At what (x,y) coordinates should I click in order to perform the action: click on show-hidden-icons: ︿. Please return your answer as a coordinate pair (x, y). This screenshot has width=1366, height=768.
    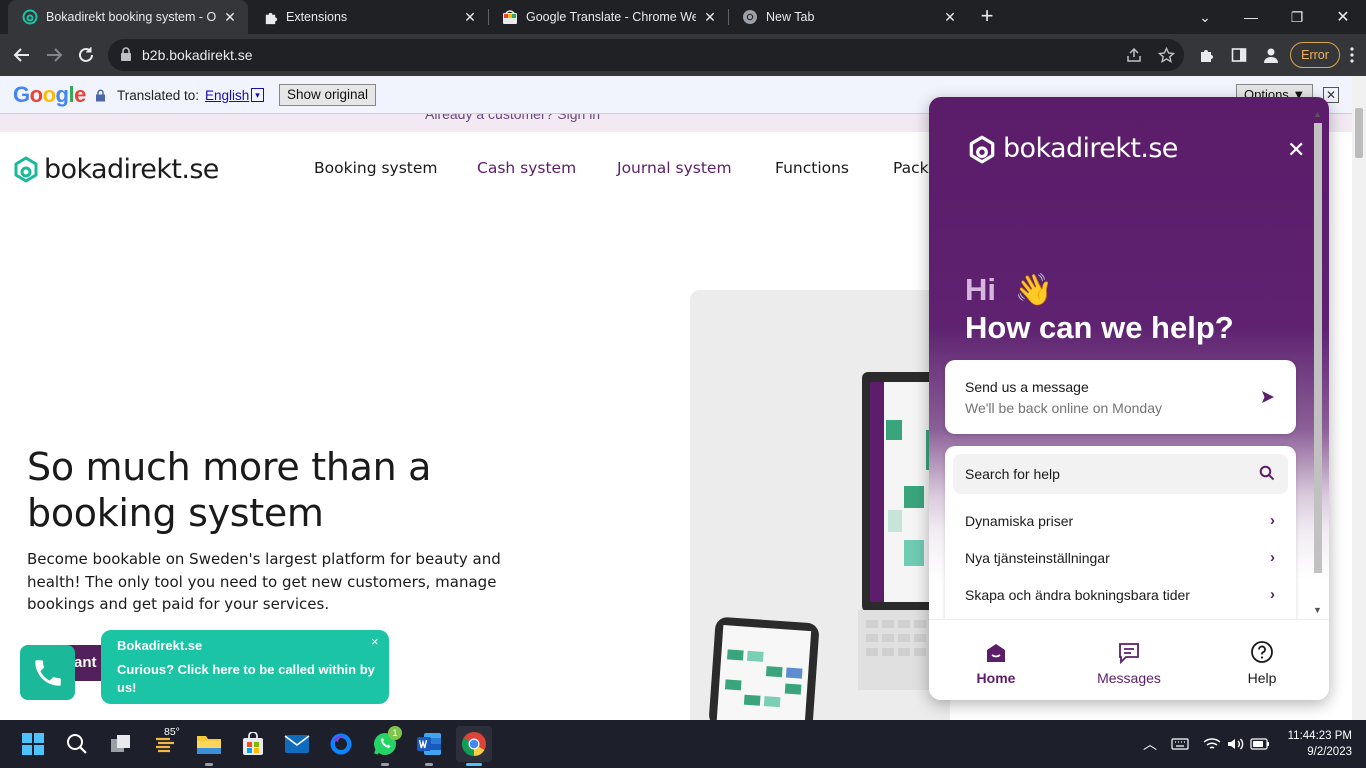
    Looking at the image, I should click on (1150, 744).